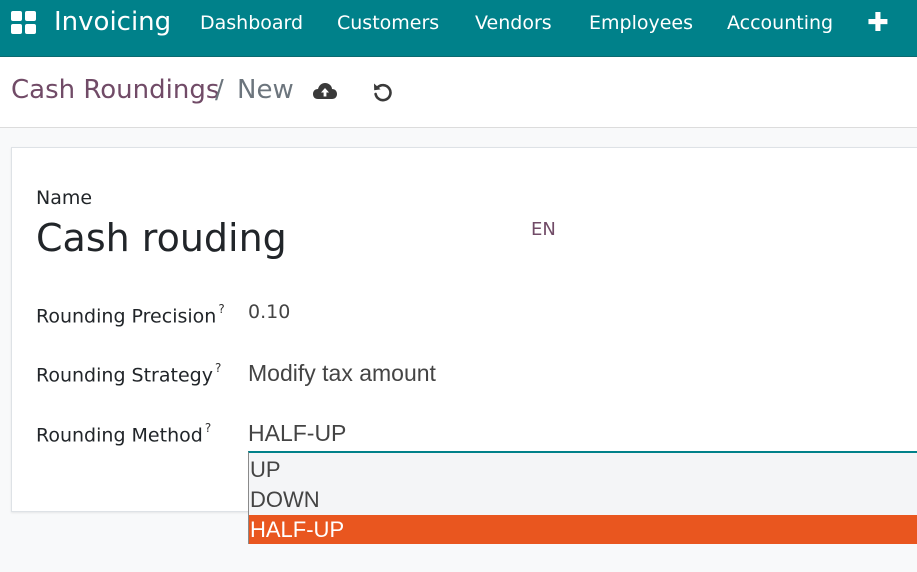  I want to click on app-name: Invoicing, so click(112, 22).